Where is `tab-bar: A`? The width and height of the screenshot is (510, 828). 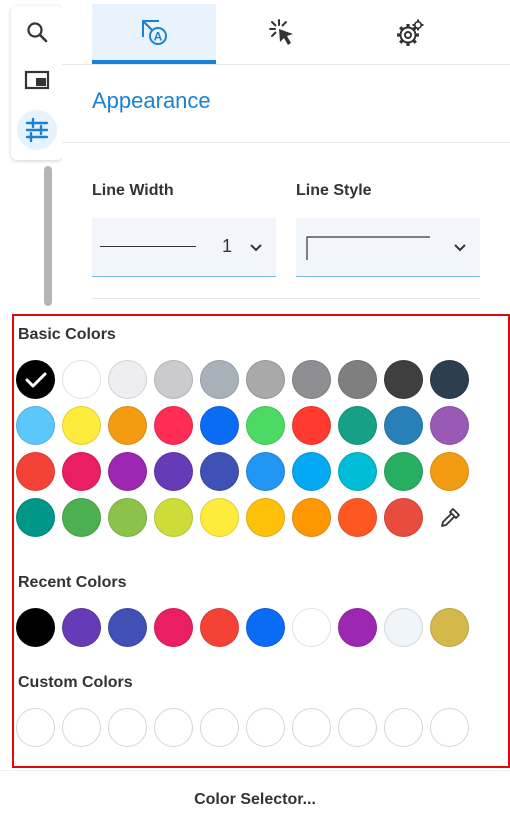
tab-bar: A is located at coordinates (286, 32).